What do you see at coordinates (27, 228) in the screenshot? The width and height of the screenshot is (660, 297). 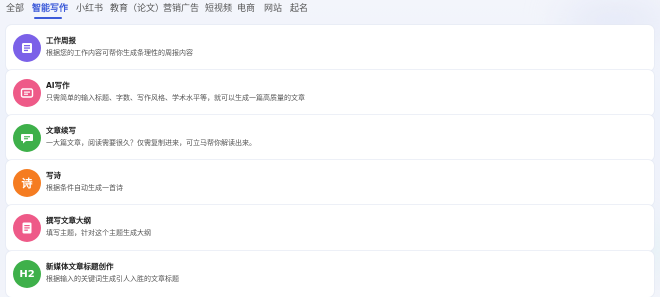 I see `outline-icon` at bounding box center [27, 228].